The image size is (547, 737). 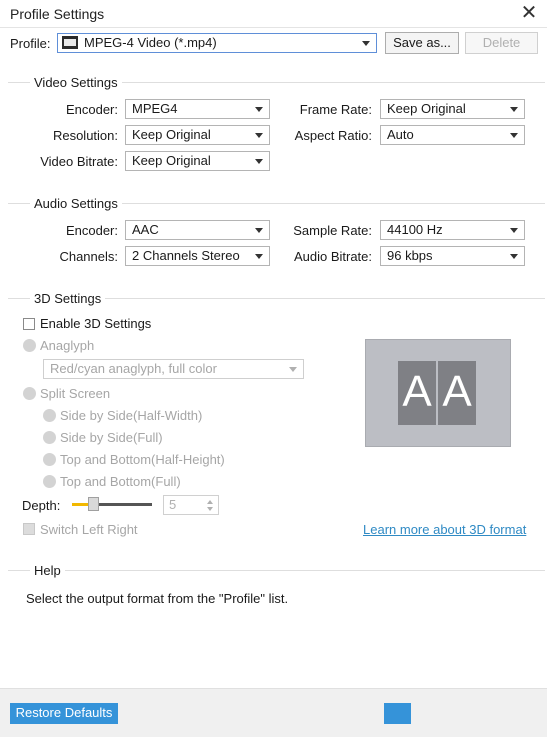 I want to click on help-section-divider, so click(x=276, y=570).